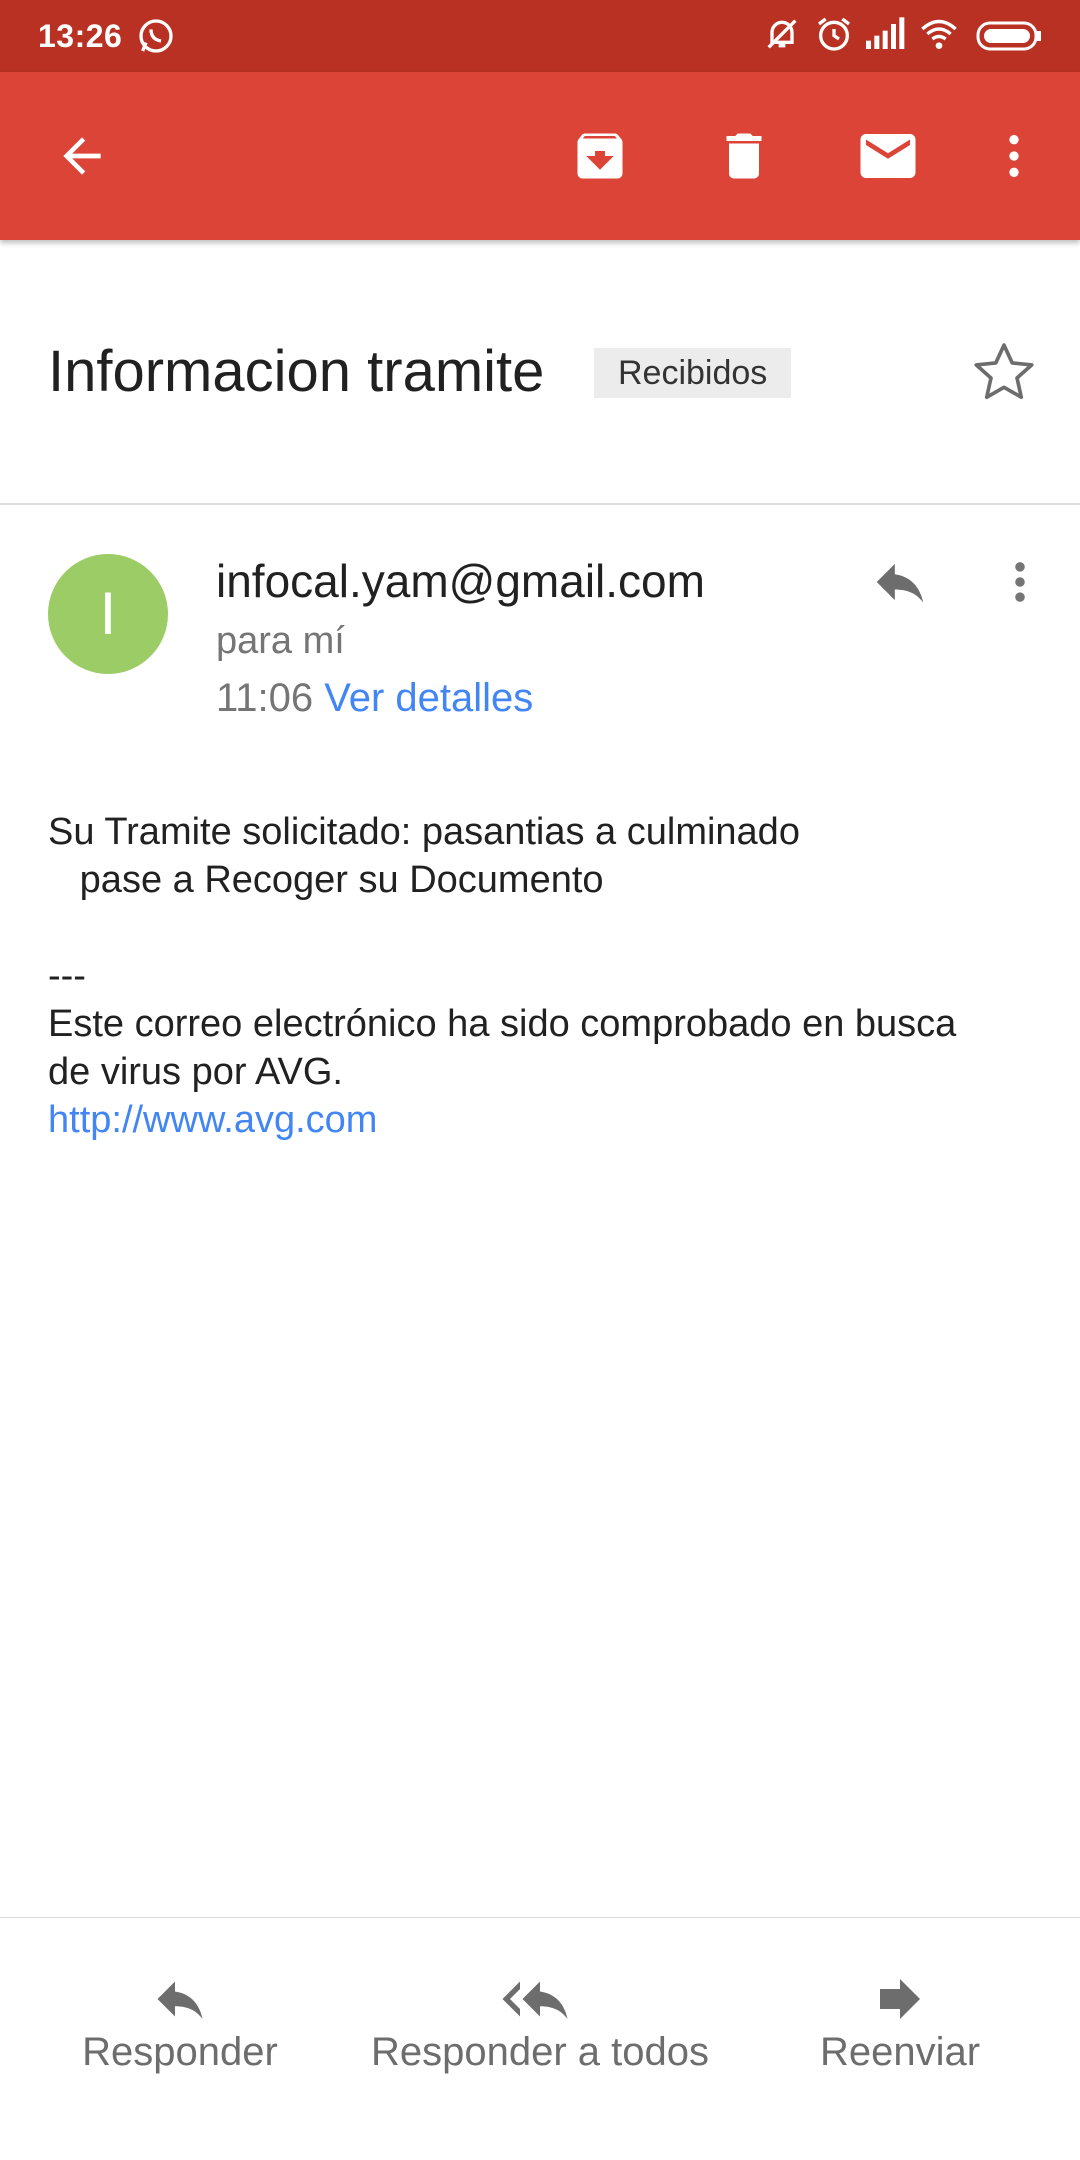 The width and height of the screenshot is (1080, 2160). What do you see at coordinates (460, 581) in the screenshot?
I see `sender-email: infocal.yam@gmail.com` at bounding box center [460, 581].